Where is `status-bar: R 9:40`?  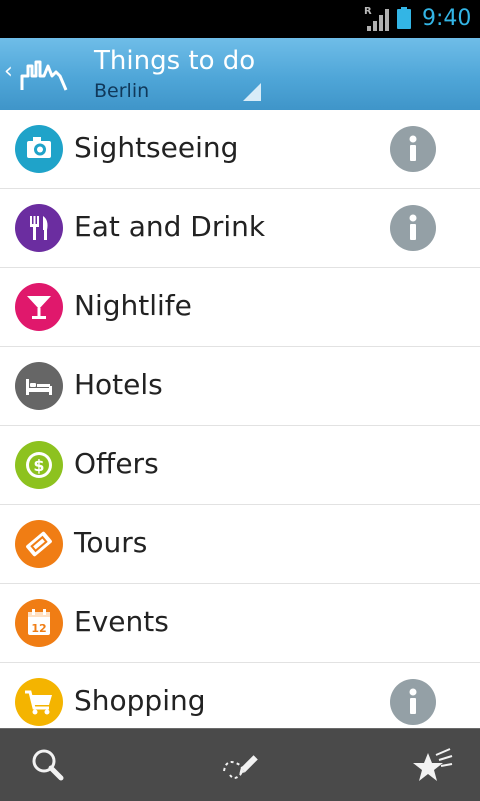
status-bar: R 9:40 is located at coordinates (240, 19).